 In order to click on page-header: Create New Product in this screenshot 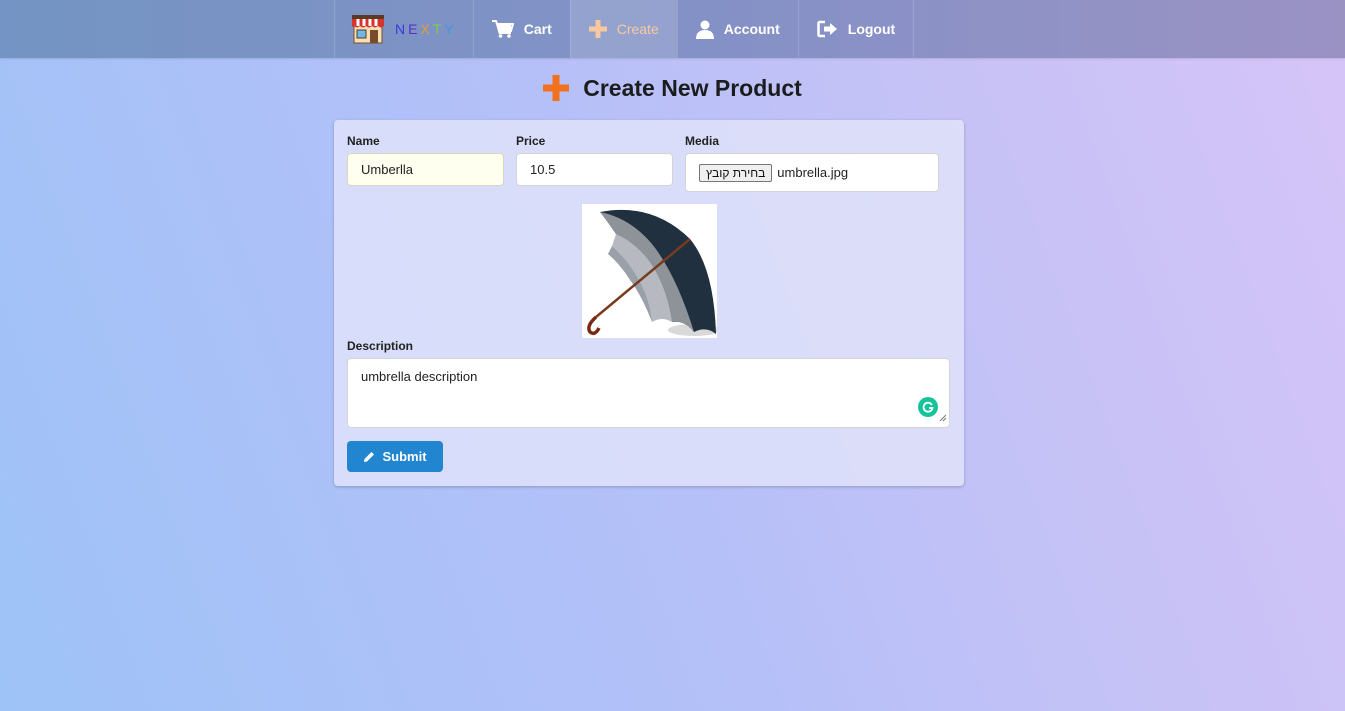, I will do `click(672, 88)`.